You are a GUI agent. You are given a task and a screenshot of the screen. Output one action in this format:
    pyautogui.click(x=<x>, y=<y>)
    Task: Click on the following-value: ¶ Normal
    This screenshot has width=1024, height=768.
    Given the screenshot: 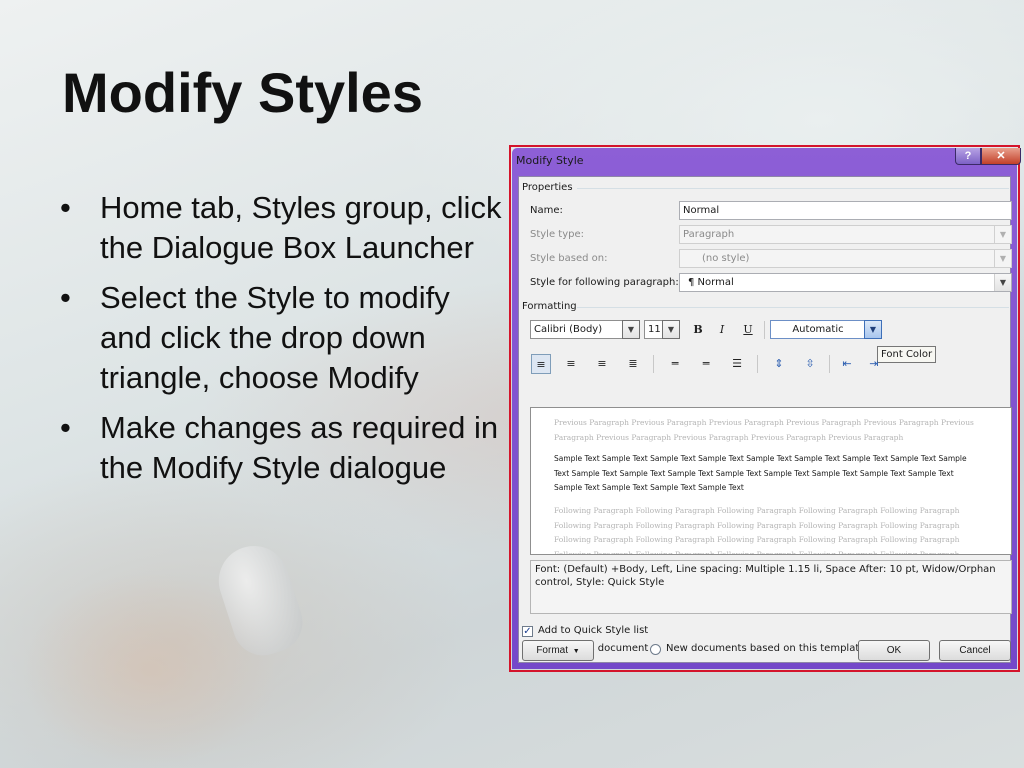 What is the action you would take?
    pyautogui.click(x=711, y=282)
    